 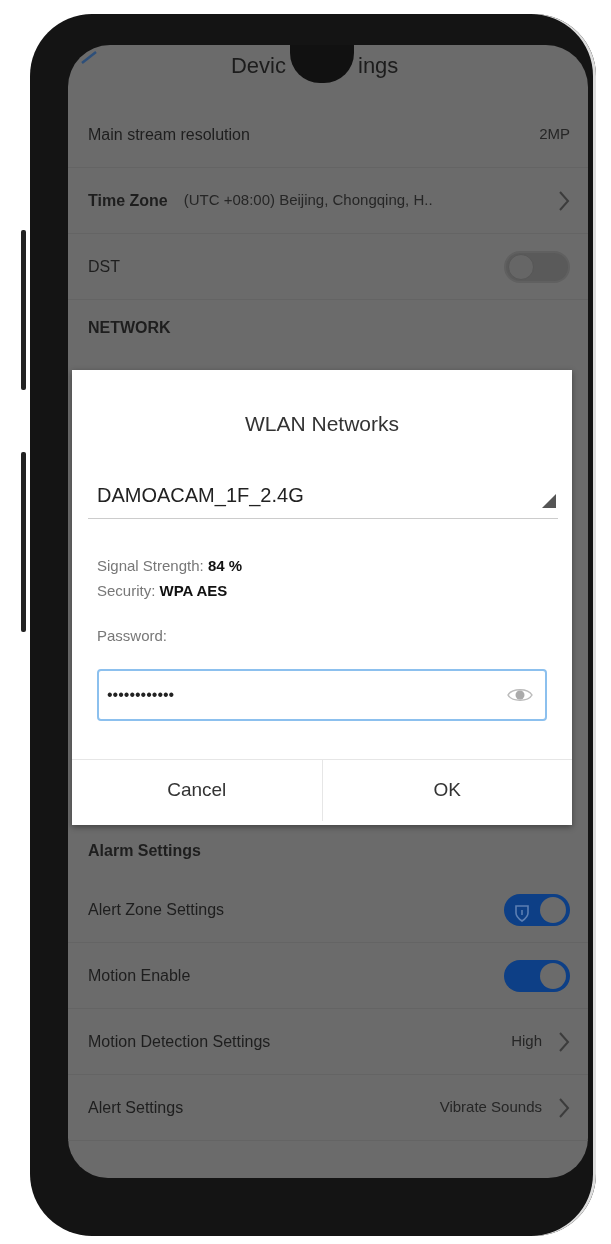 What do you see at coordinates (526, 1041) in the screenshot?
I see `setting-value: High` at bounding box center [526, 1041].